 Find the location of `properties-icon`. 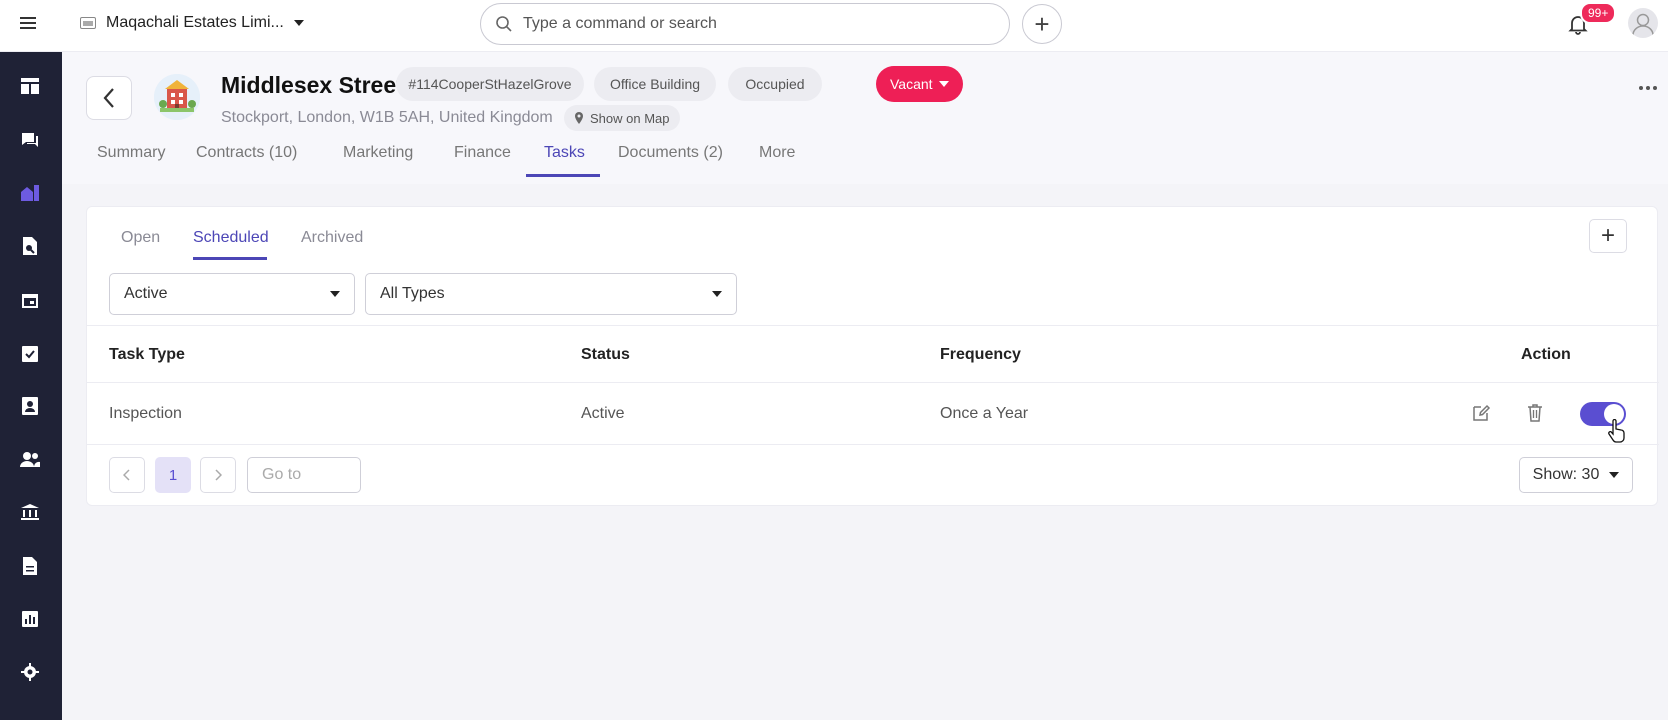

properties-icon is located at coordinates (30, 193).